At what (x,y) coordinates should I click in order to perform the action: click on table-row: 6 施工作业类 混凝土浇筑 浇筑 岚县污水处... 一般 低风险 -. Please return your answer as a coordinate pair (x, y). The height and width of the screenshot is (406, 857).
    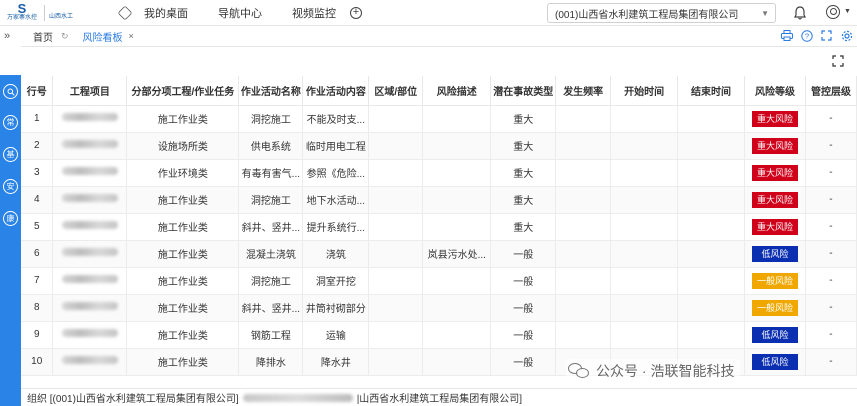
    Looking at the image, I should click on (439, 254).